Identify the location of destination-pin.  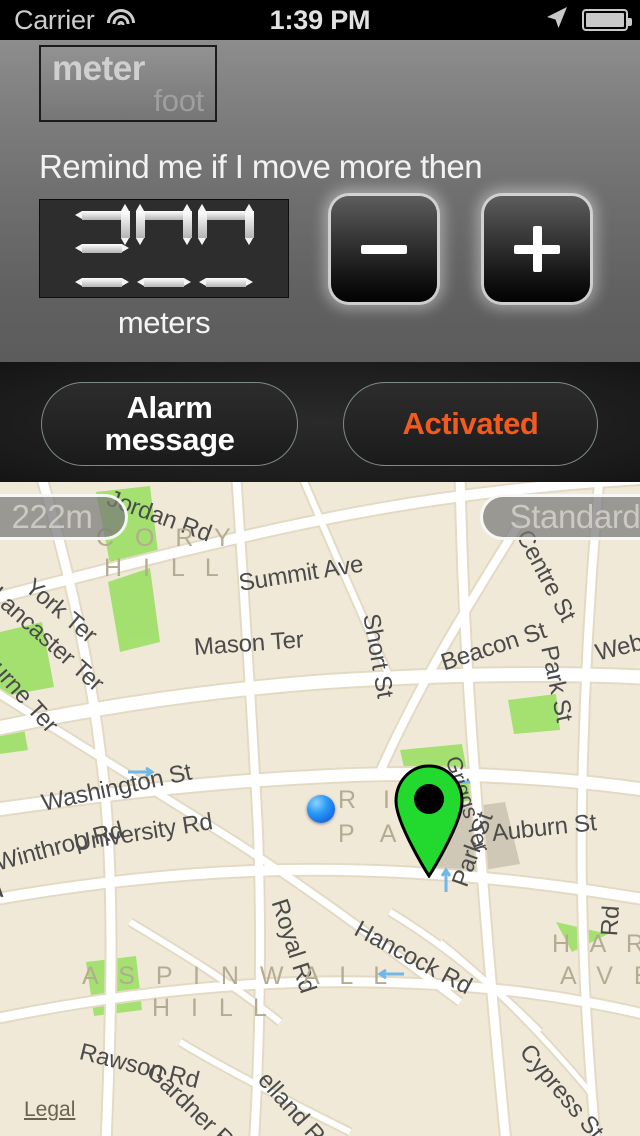
(429, 820).